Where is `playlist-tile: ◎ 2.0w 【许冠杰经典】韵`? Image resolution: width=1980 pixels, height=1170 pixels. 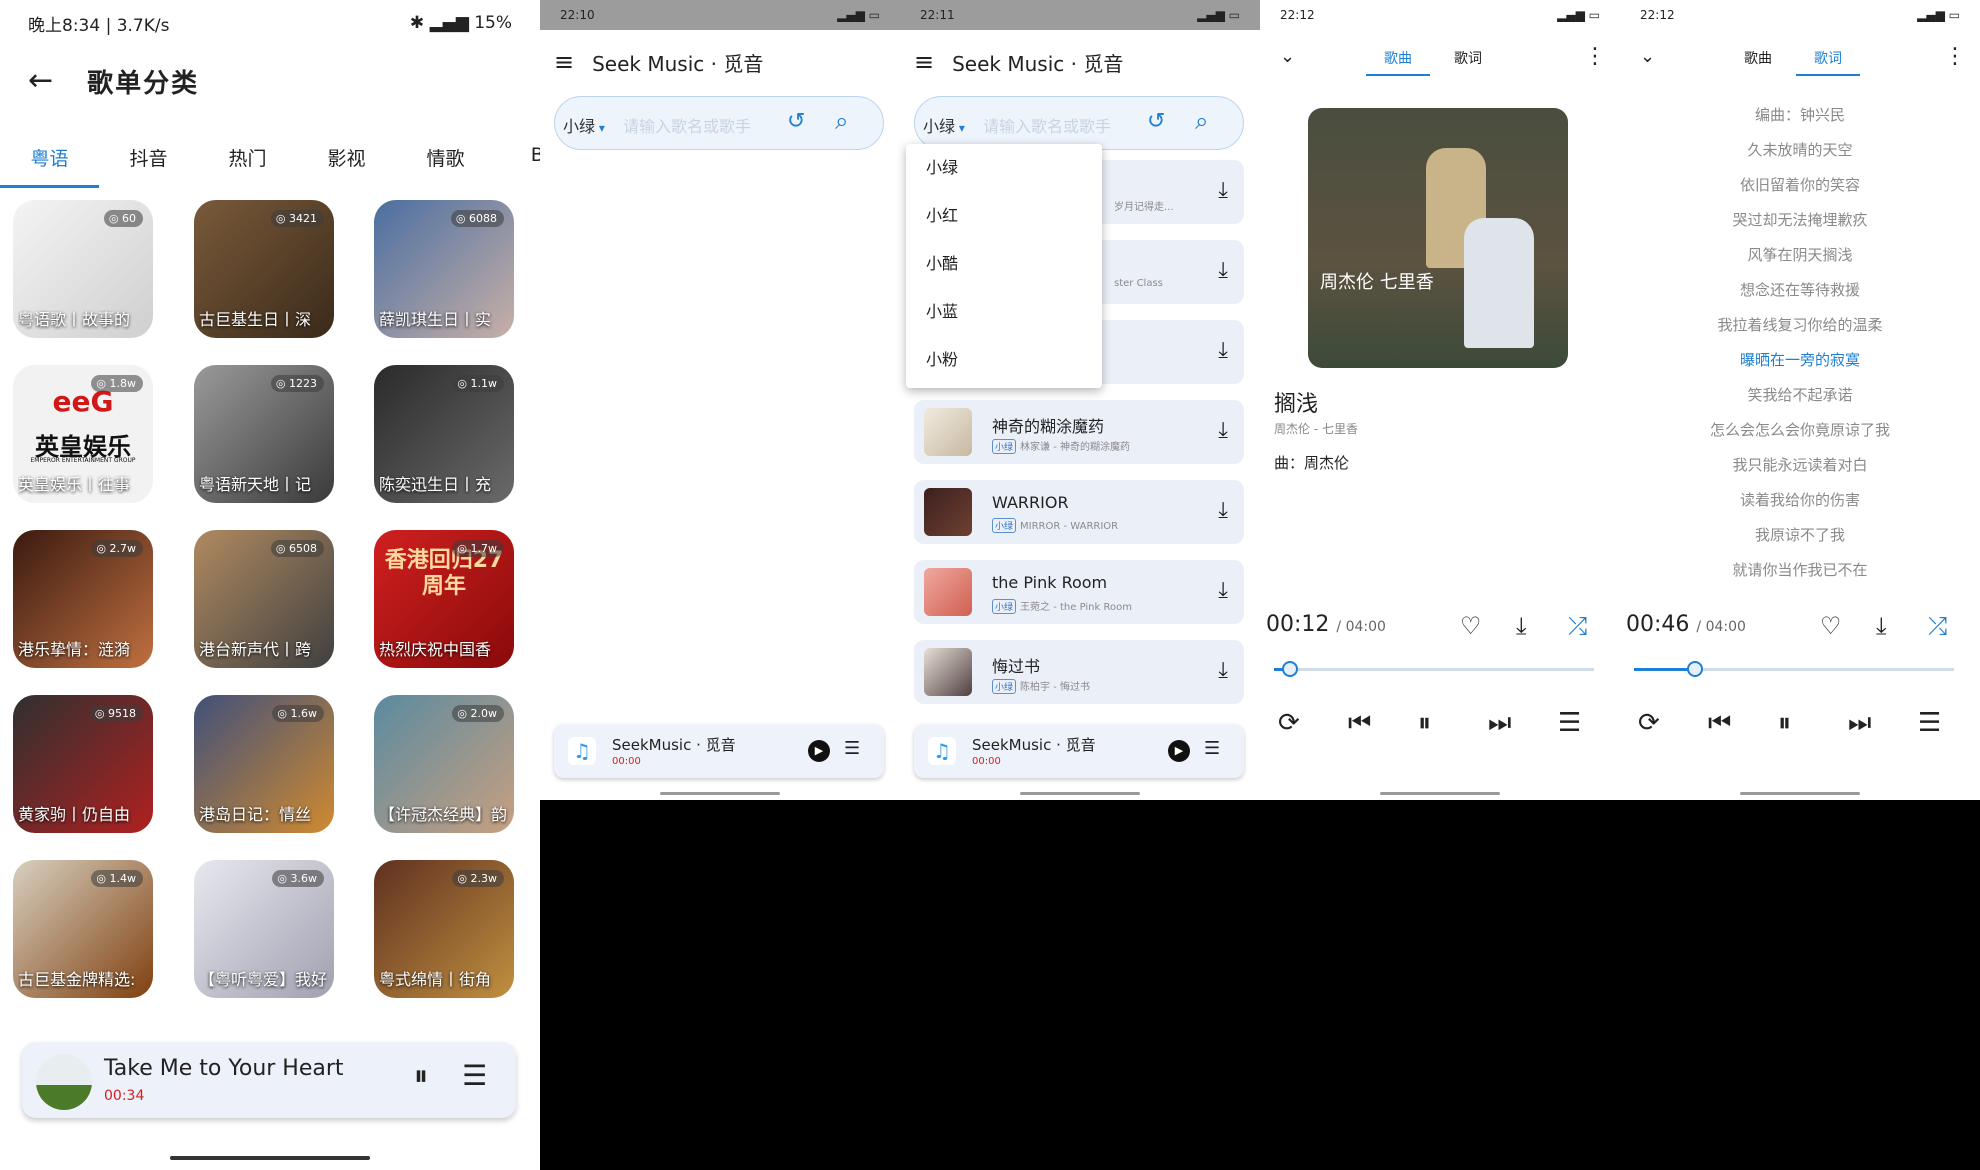
playlist-tile: ◎ 2.0w 【许冠杰经典】韵 is located at coordinates (444, 764).